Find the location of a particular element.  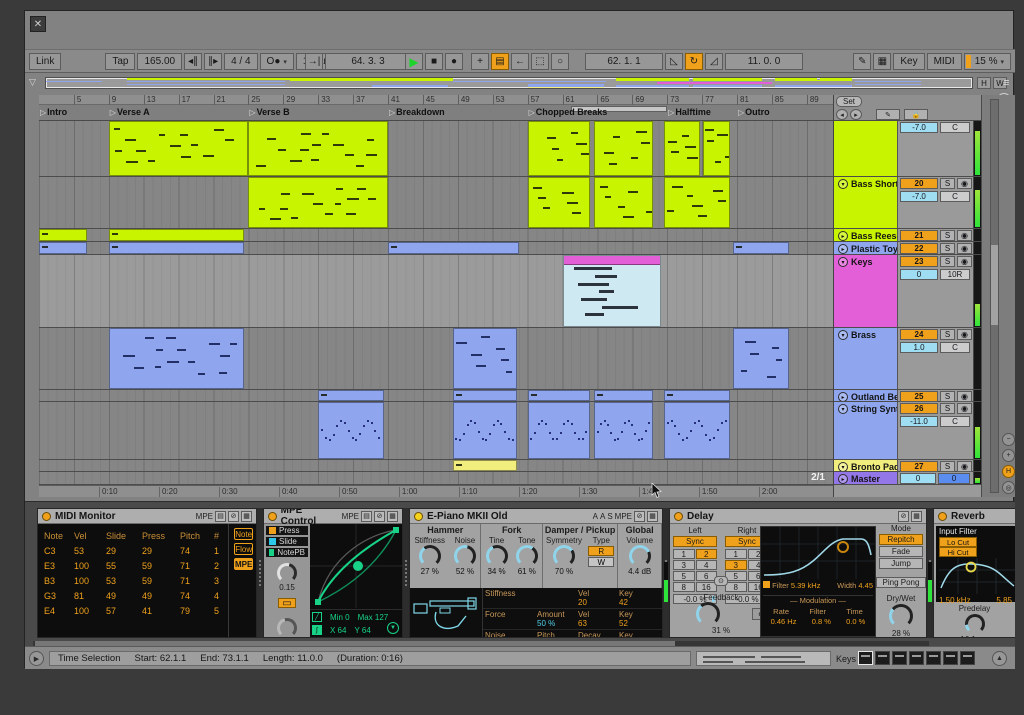

param-cell: Vel 20 is located at coordinates (598, 598).